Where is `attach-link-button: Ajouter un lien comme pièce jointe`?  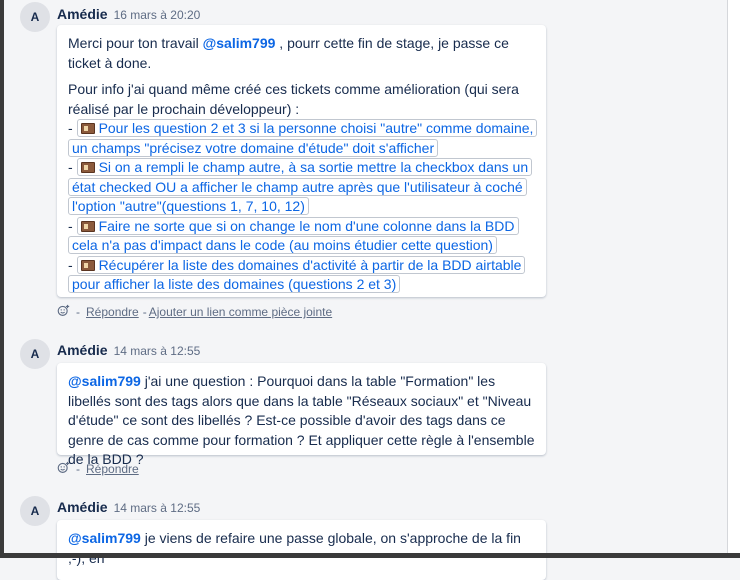 attach-link-button: Ajouter un lien comme pièce jointe is located at coordinates (240, 312).